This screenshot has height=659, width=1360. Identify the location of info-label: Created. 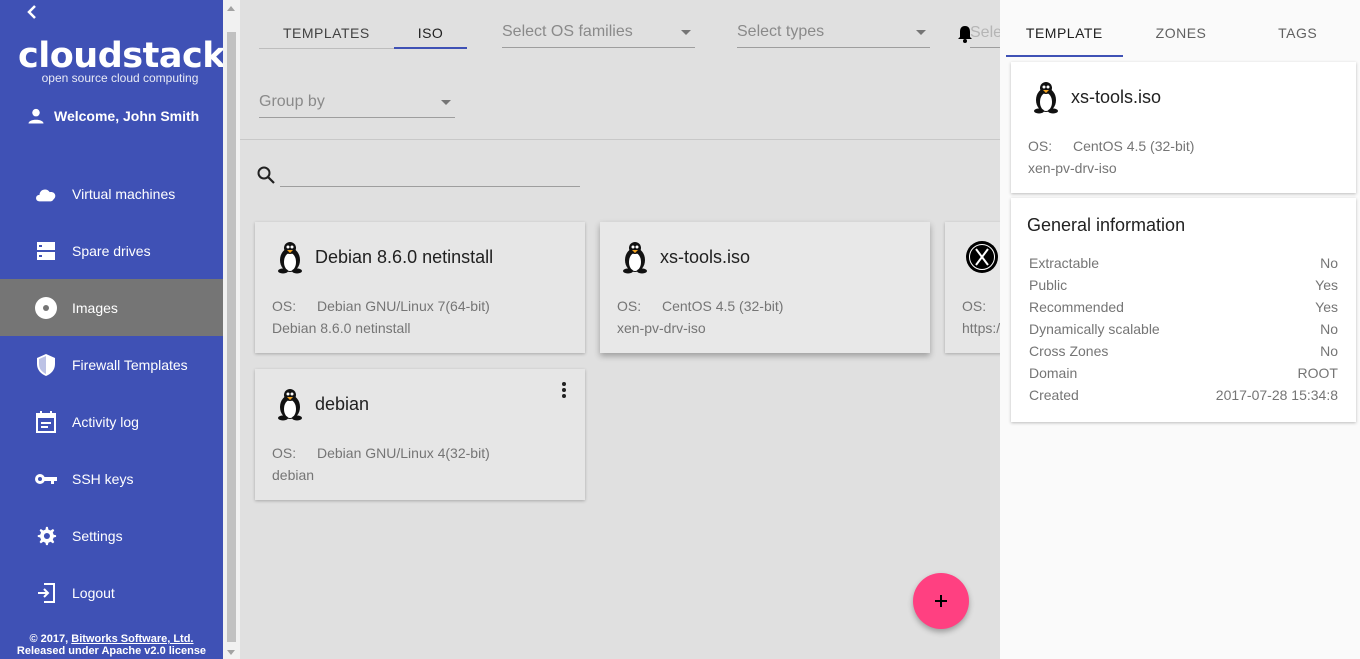
(1054, 395).